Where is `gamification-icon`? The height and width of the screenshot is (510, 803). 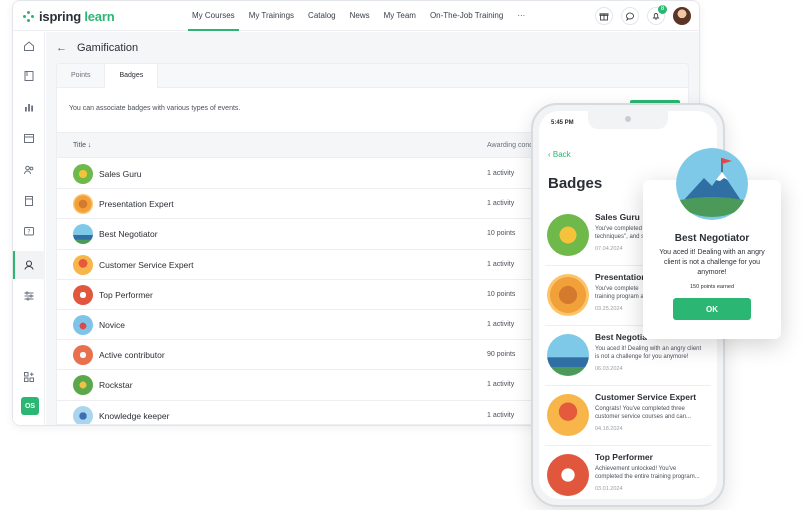 gamification-icon is located at coordinates (25, 265).